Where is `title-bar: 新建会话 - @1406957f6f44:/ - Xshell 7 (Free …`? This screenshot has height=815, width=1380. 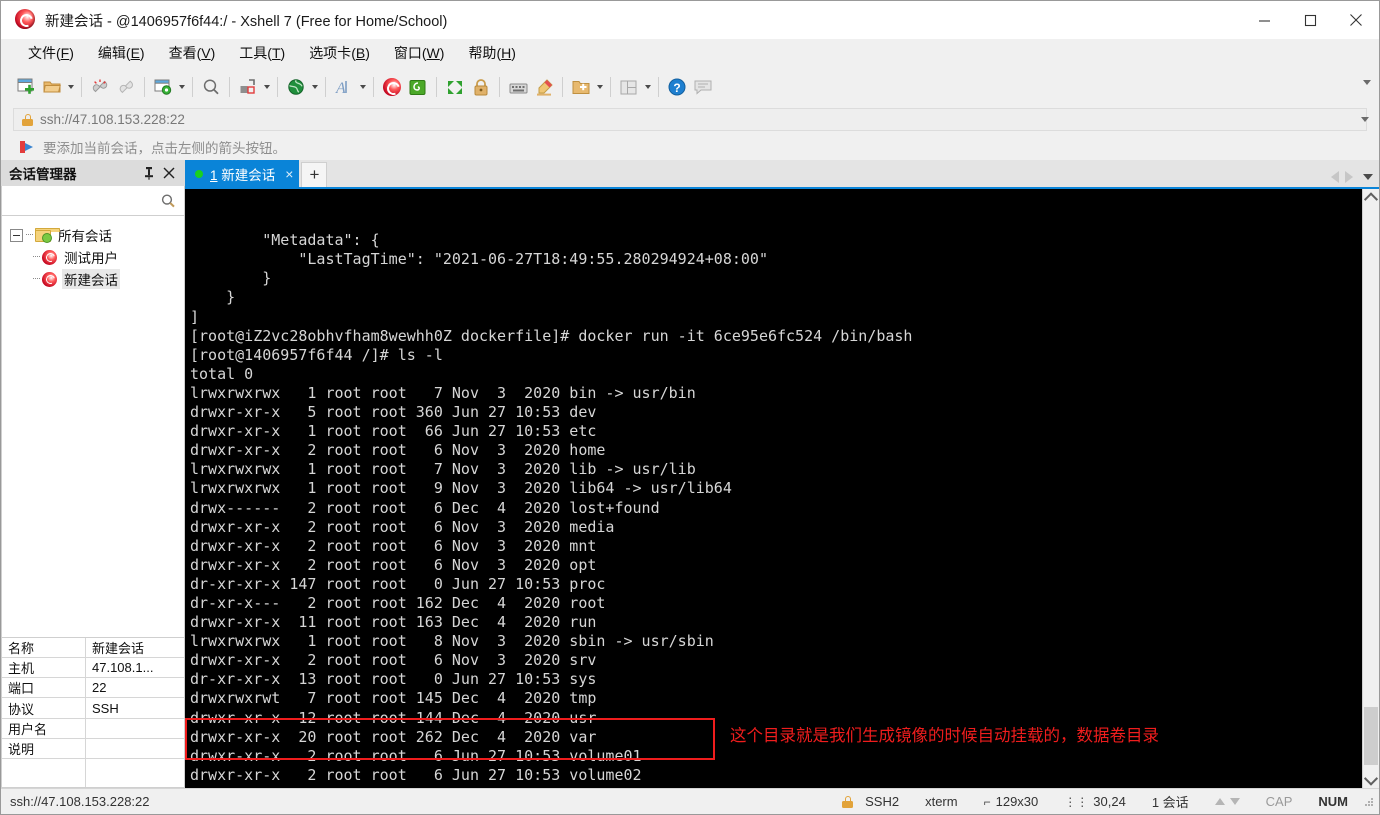 title-bar: 新建会话 - @1406957f6f44:/ - Xshell 7 (Free … is located at coordinates (690, 20).